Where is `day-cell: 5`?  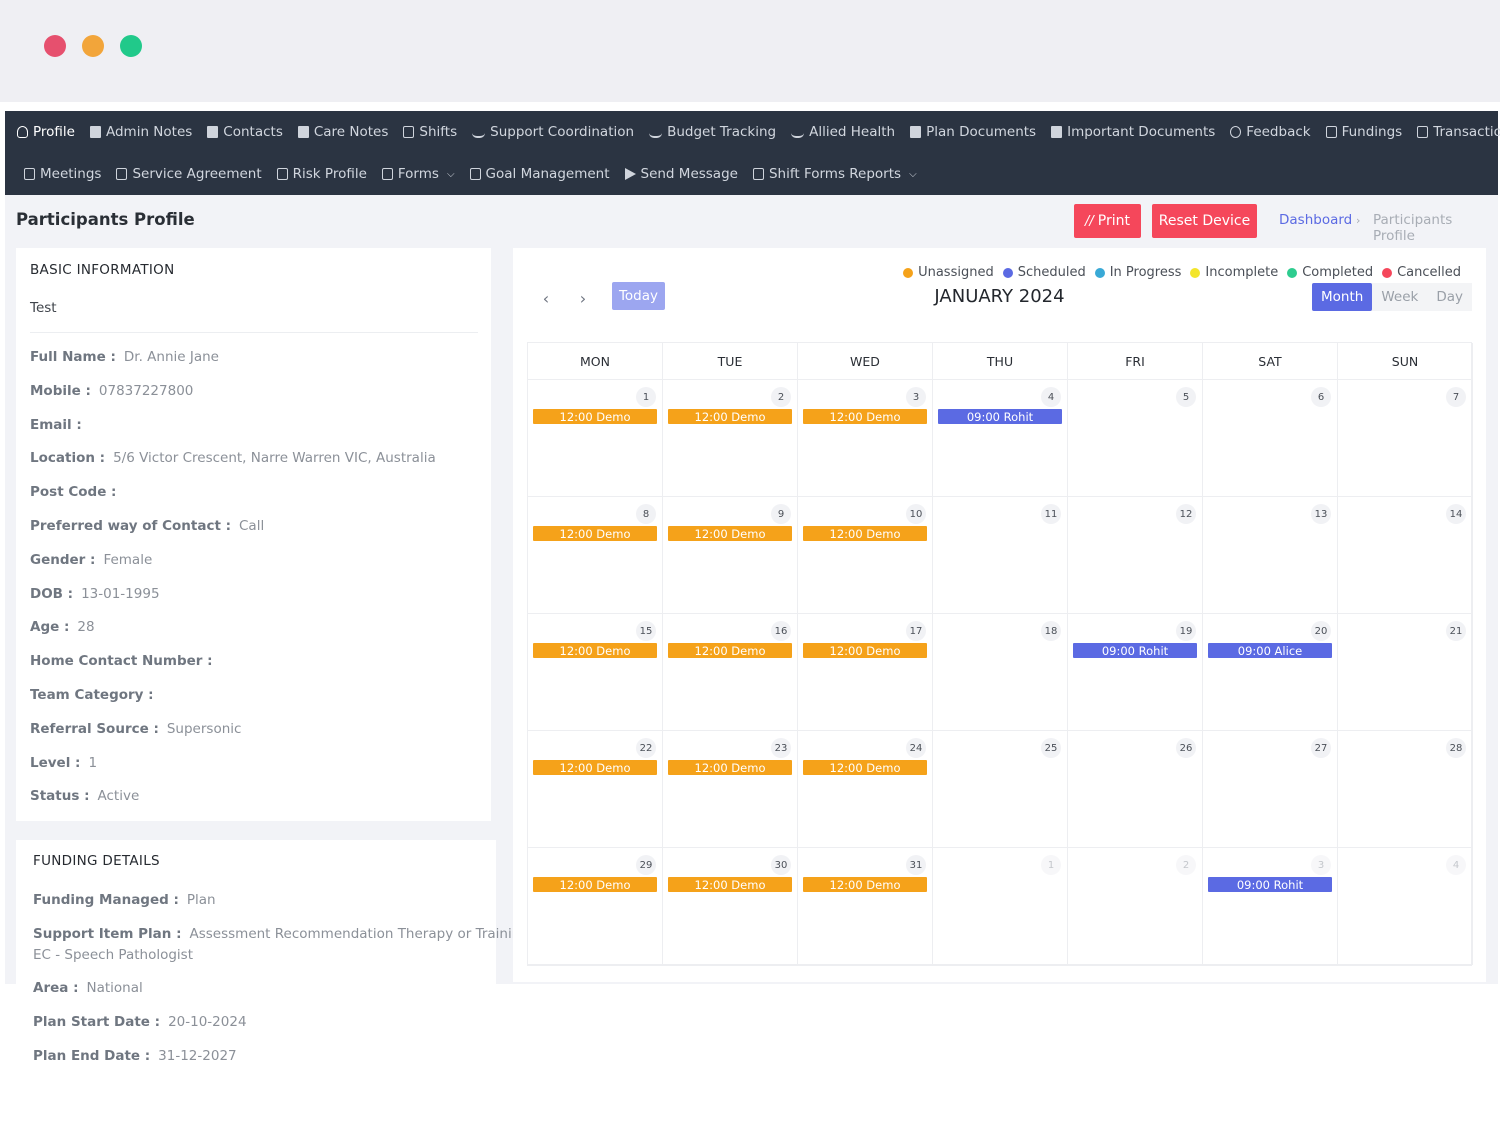
day-cell: 5 is located at coordinates (1135, 438).